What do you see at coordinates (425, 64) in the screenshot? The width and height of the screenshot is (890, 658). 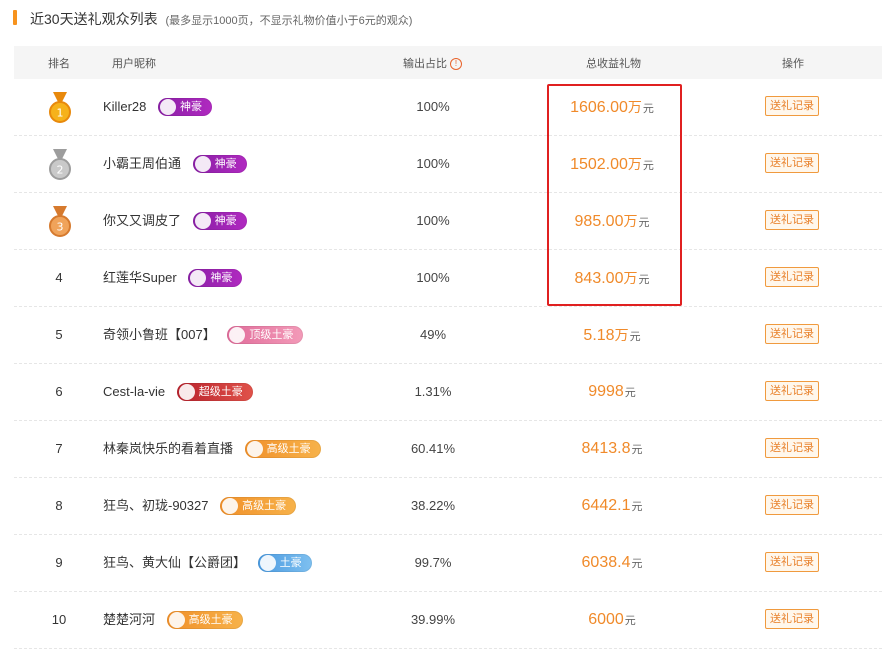 I see `header-ratio-label: 输出占比` at bounding box center [425, 64].